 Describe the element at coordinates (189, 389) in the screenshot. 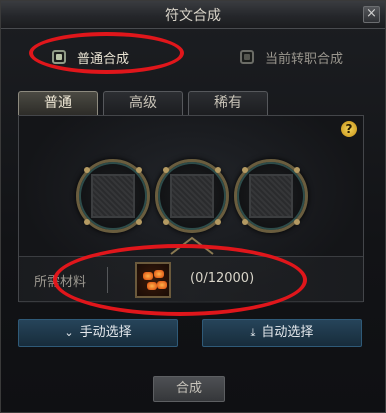

I see `compose-button: 合成` at that location.